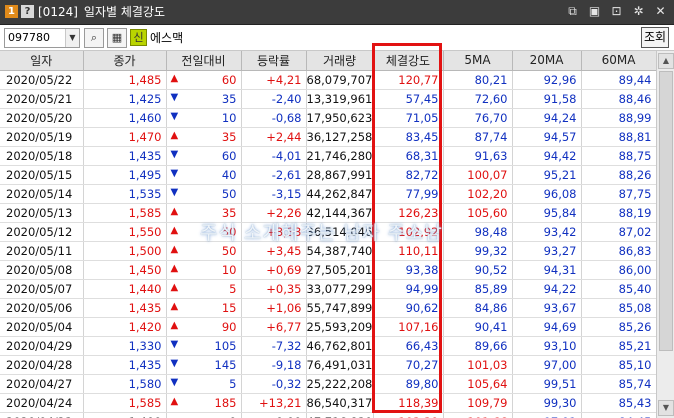  I want to click on cell-date: 2020/05/21, so click(42, 99).